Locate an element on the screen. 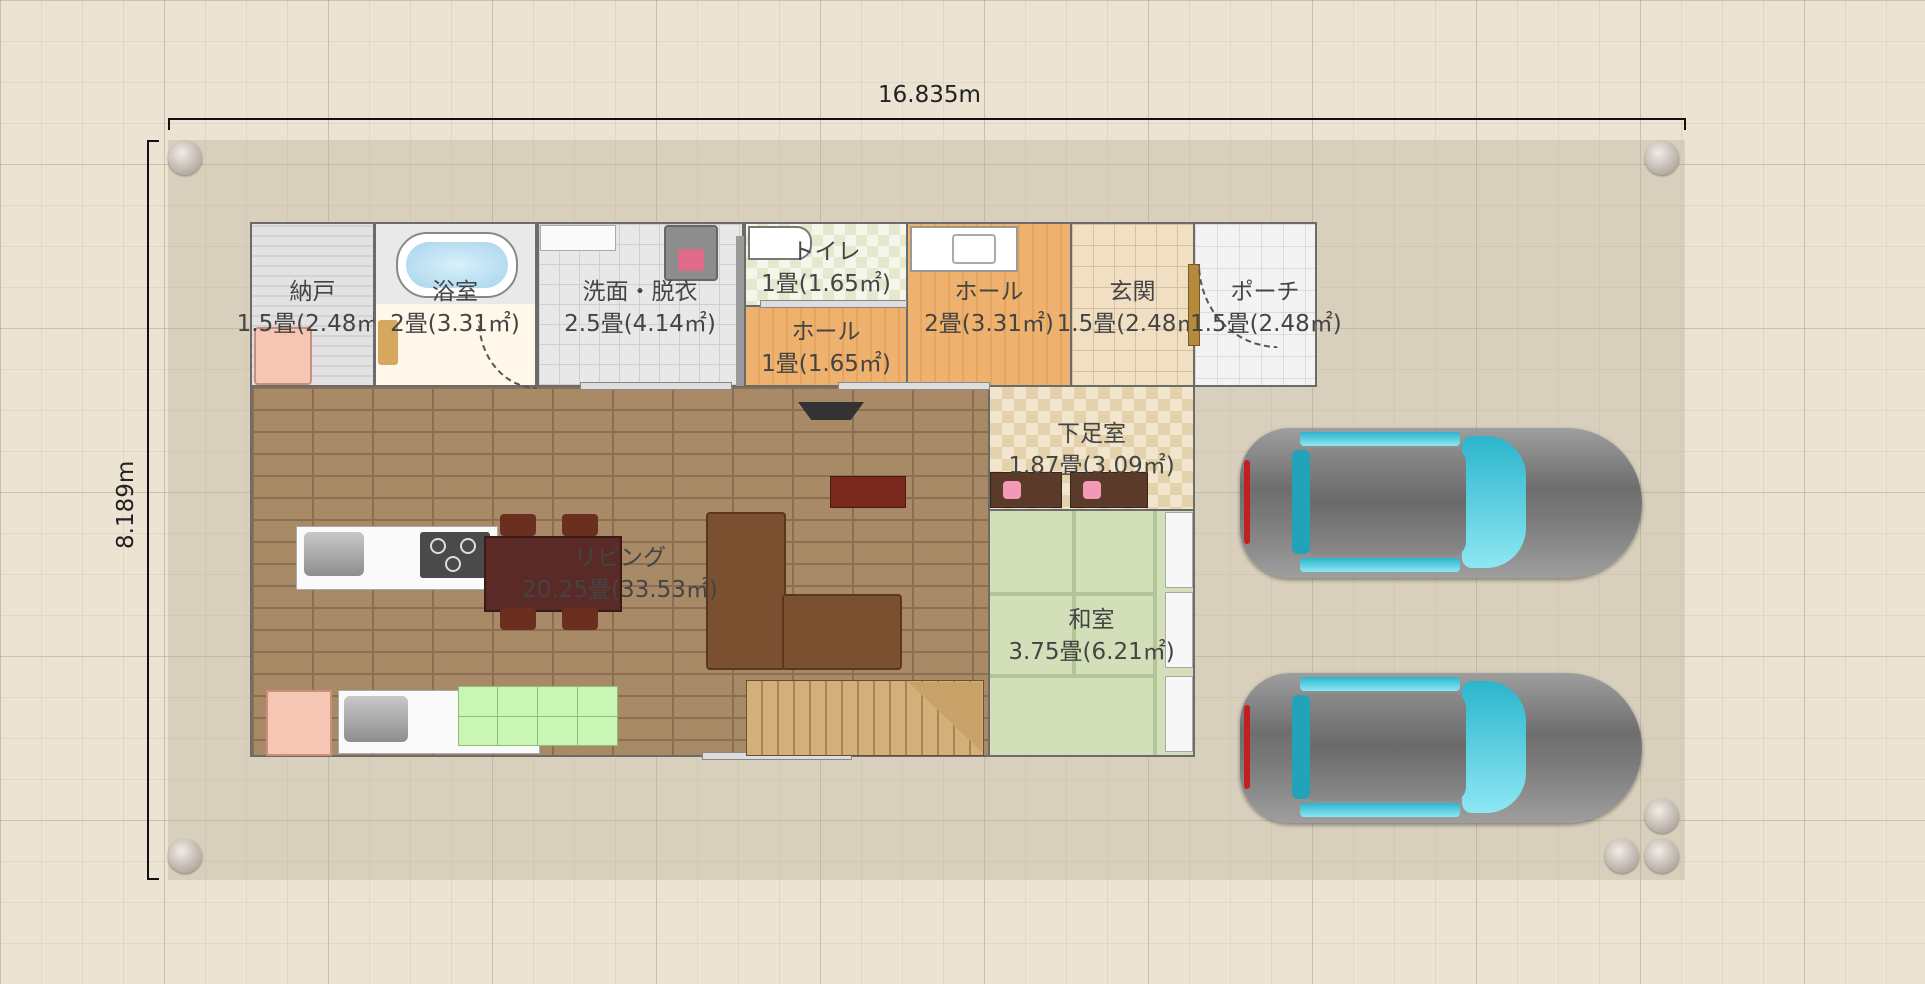 The height and width of the screenshot is (984, 1925). height-dimension-tick-top is located at coordinates (153, 141).